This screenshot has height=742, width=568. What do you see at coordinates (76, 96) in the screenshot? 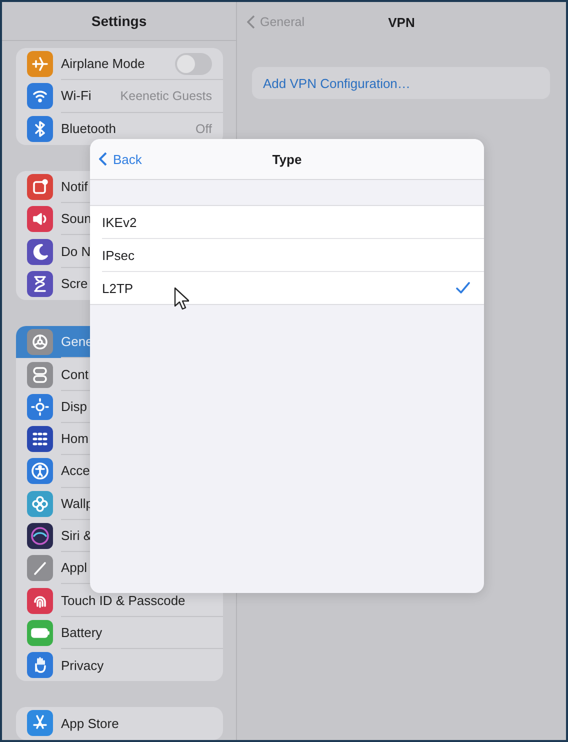
I see `item-label: Wi-Fi` at bounding box center [76, 96].